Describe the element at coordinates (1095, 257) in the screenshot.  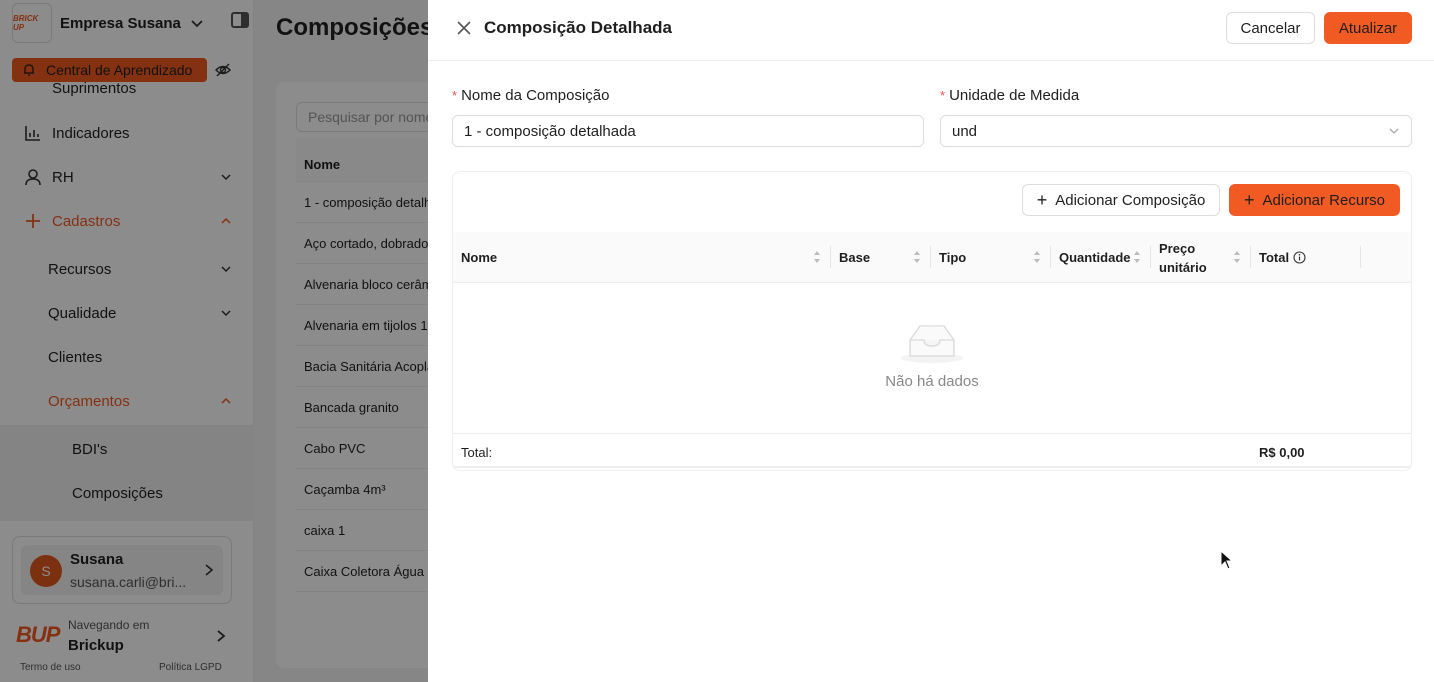
I see `column-header-label: Quantidade` at that location.